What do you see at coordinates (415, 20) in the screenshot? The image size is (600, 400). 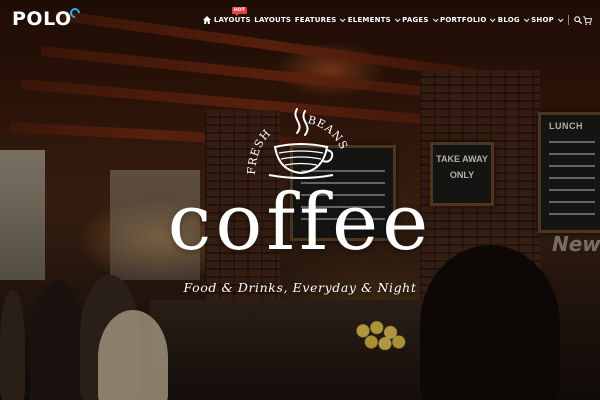 I see `nav-item-label: PAGES` at bounding box center [415, 20].